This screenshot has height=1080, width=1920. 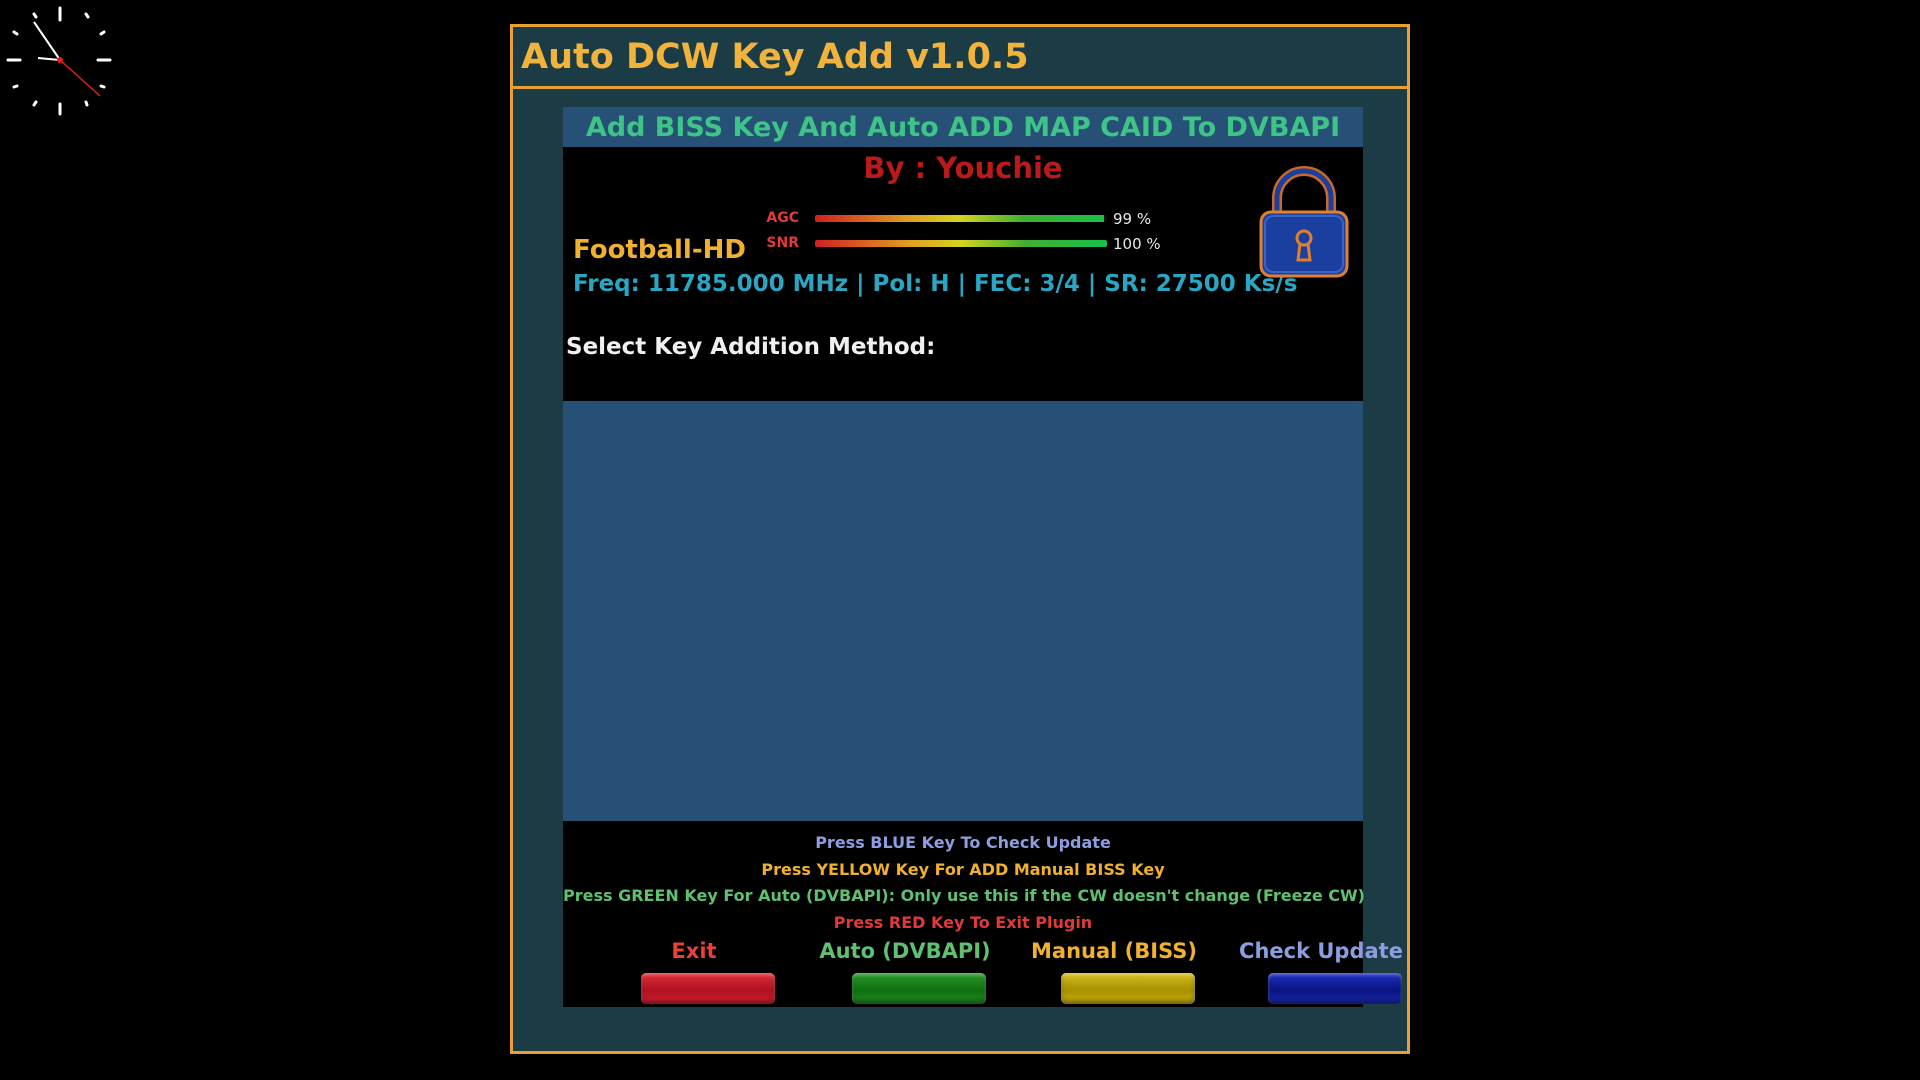 I want to click on method-prompt: Select Key Addition Method:, so click(x=751, y=347).